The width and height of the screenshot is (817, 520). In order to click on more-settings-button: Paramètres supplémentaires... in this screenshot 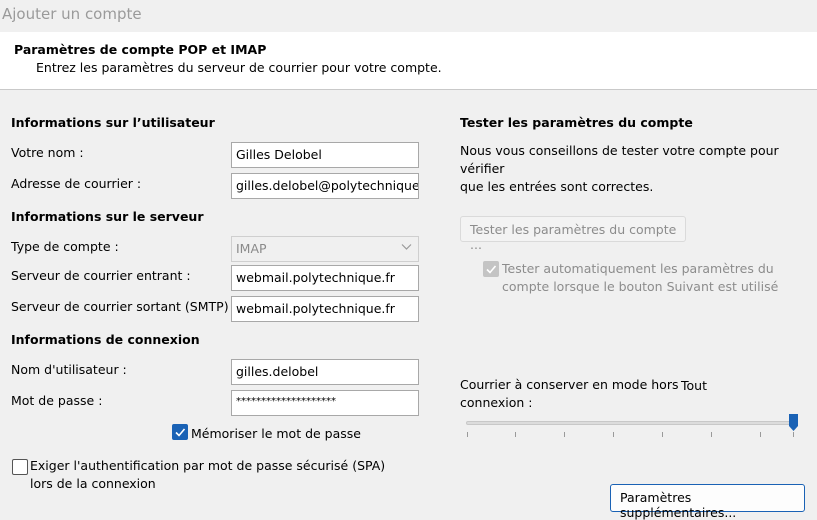, I will do `click(707, 502)`.